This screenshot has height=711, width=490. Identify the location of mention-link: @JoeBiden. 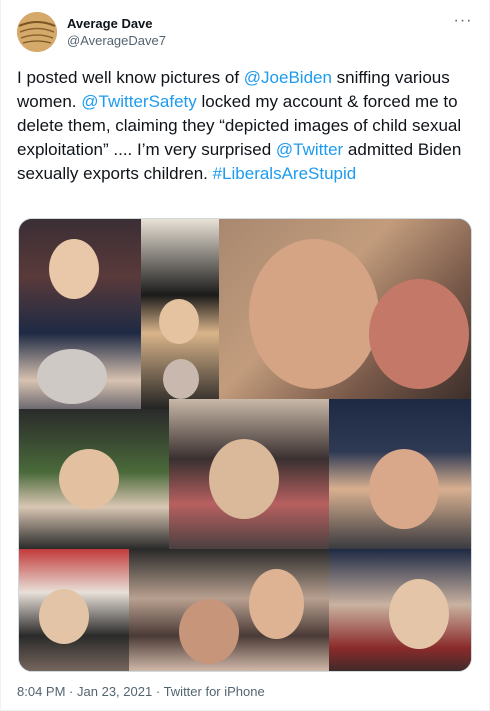
(288, 77).